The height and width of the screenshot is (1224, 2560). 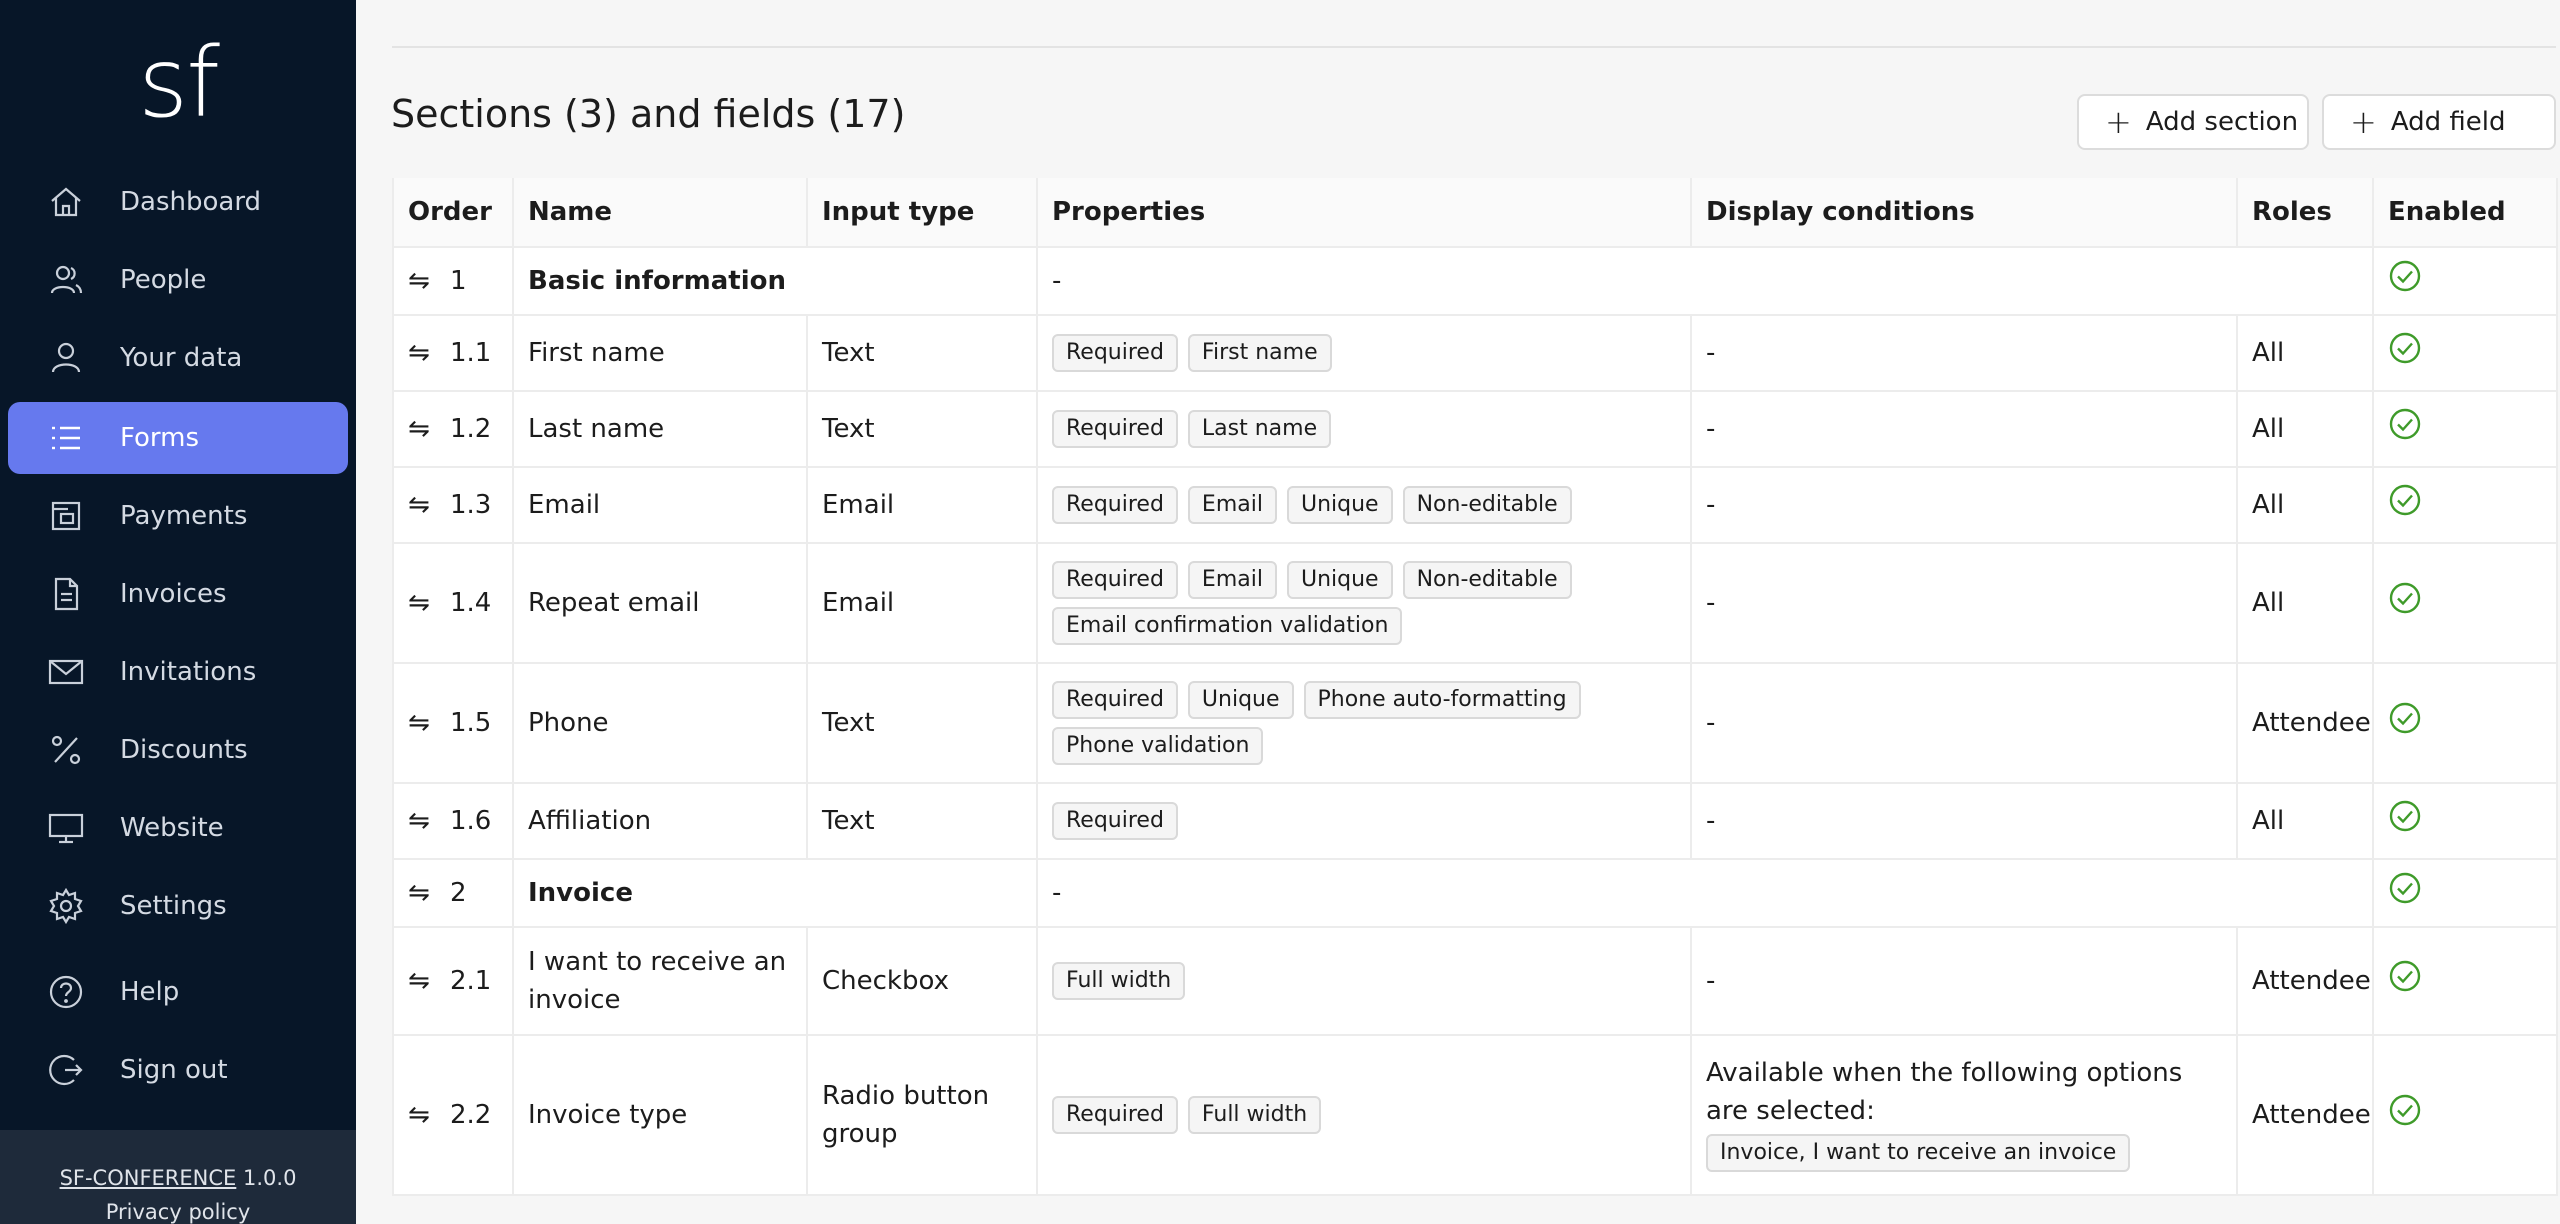 What do you see at coordinates (453, 213) in the screenshot?
I see `col-header-order: Order` at bounding box center [453, 213].